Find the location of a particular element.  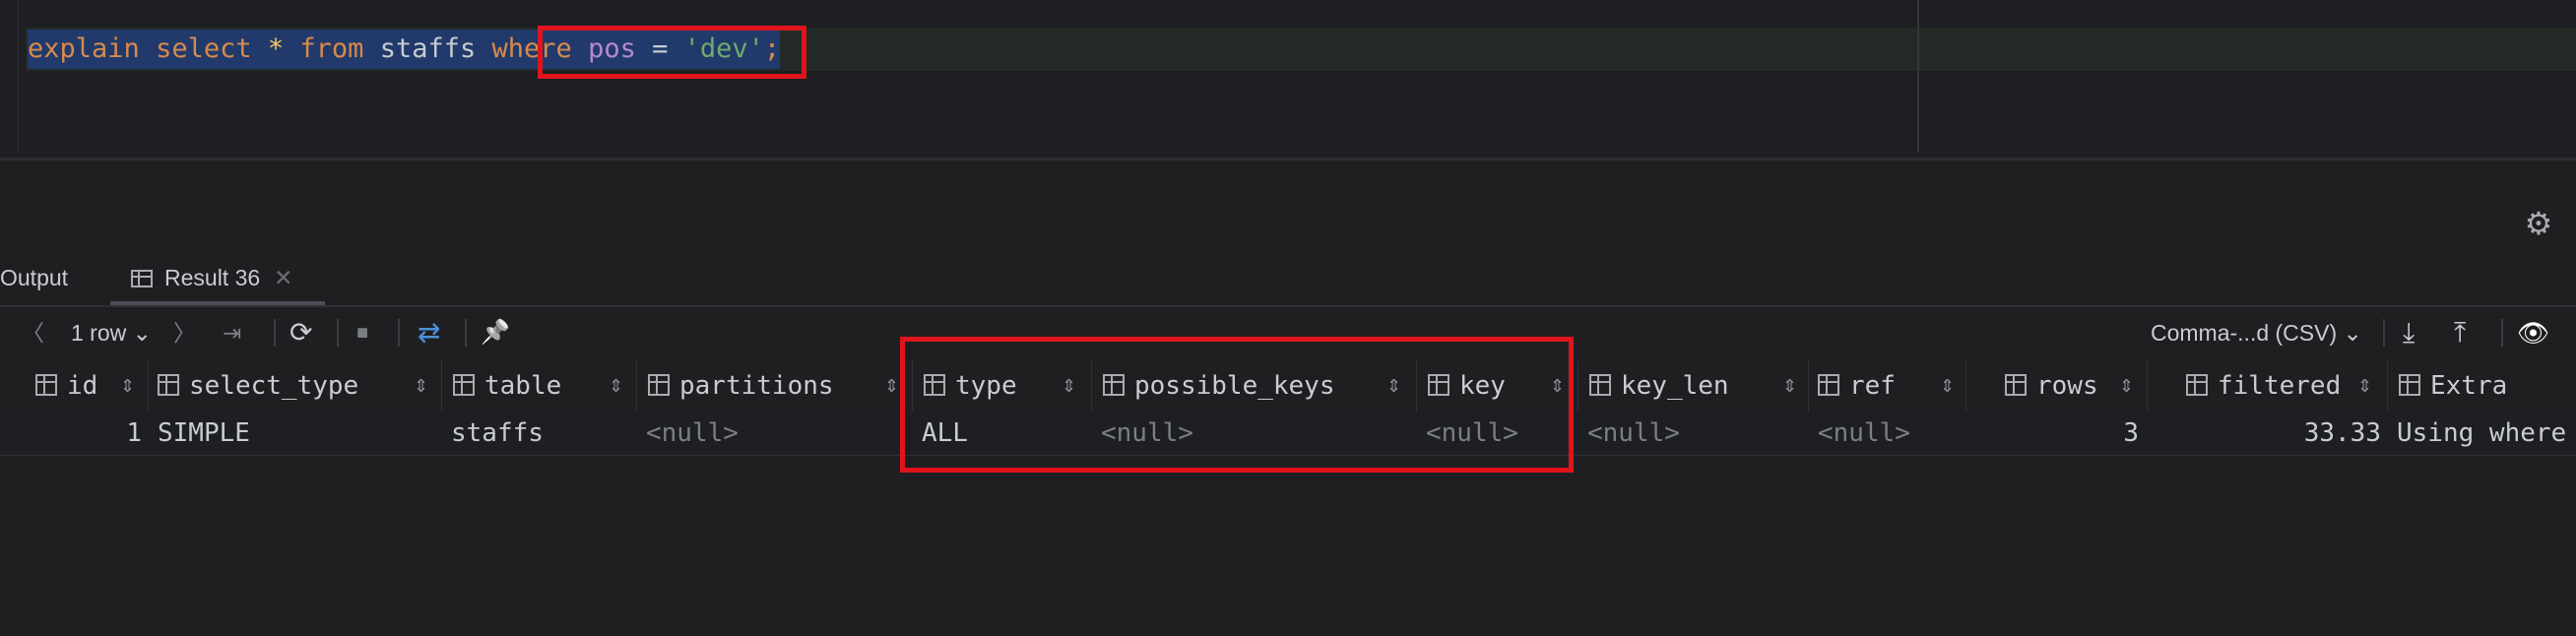

cell-ref: <null> is located at coordinates (1864, 434).